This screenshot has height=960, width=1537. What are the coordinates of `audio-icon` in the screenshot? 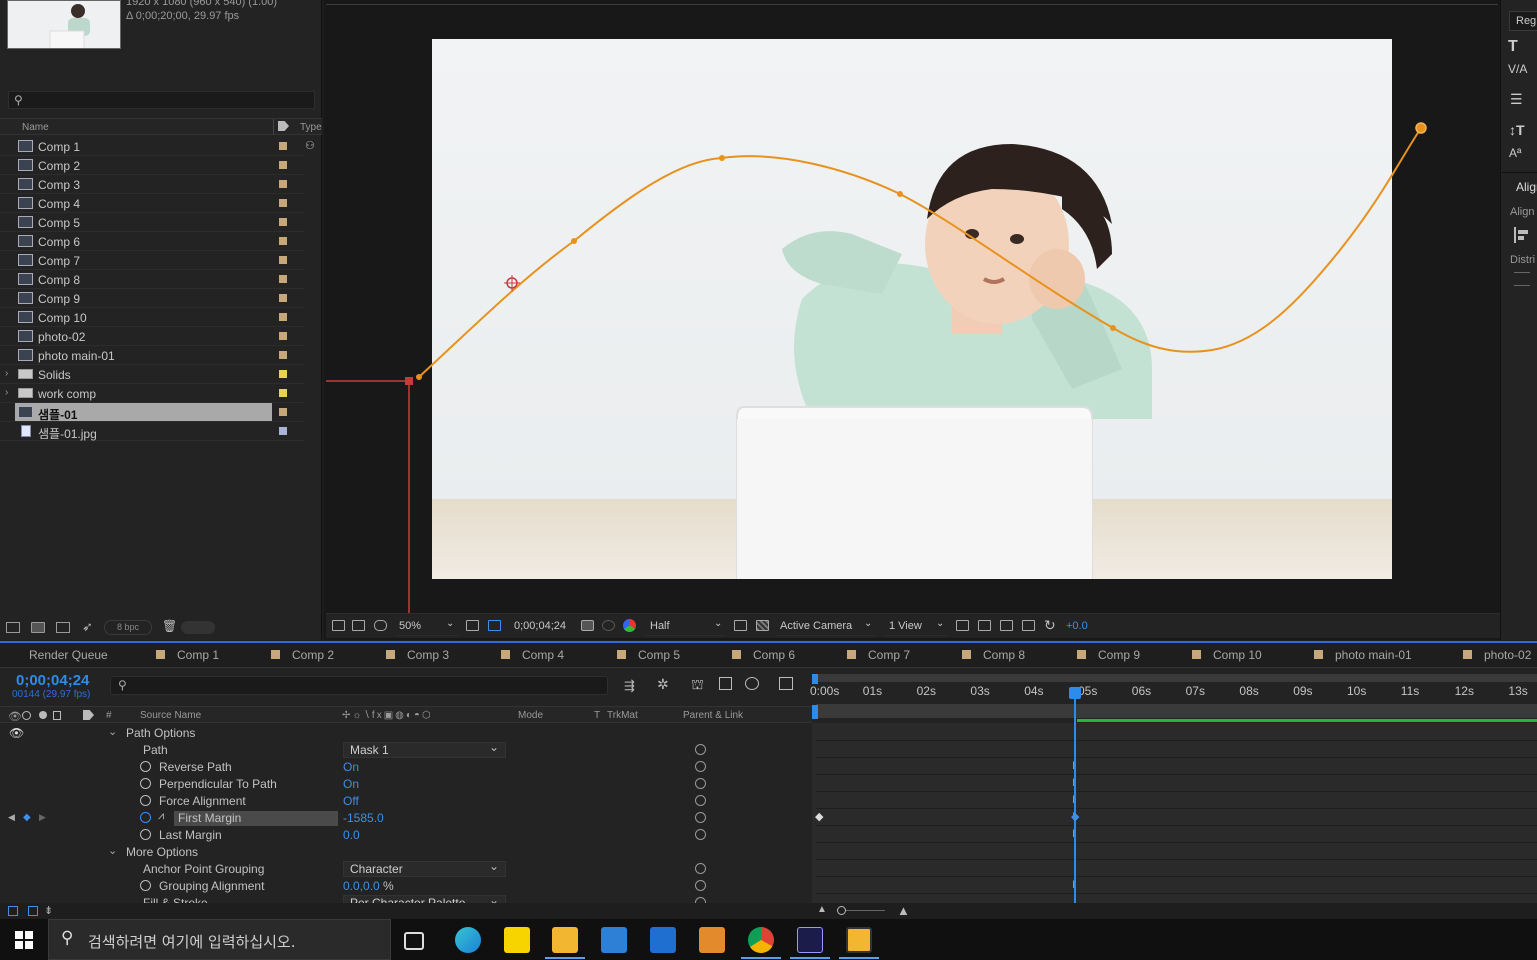 It's located at (26, 715).